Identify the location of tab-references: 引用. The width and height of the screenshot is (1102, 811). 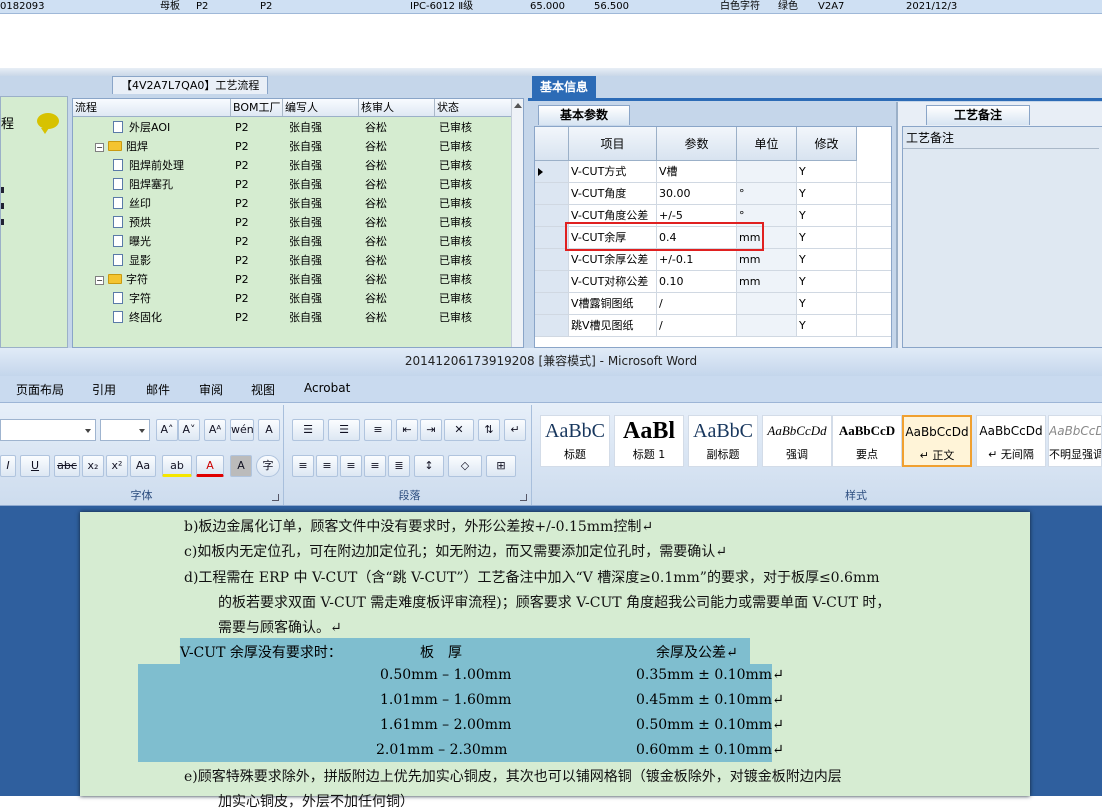
(104, 389).